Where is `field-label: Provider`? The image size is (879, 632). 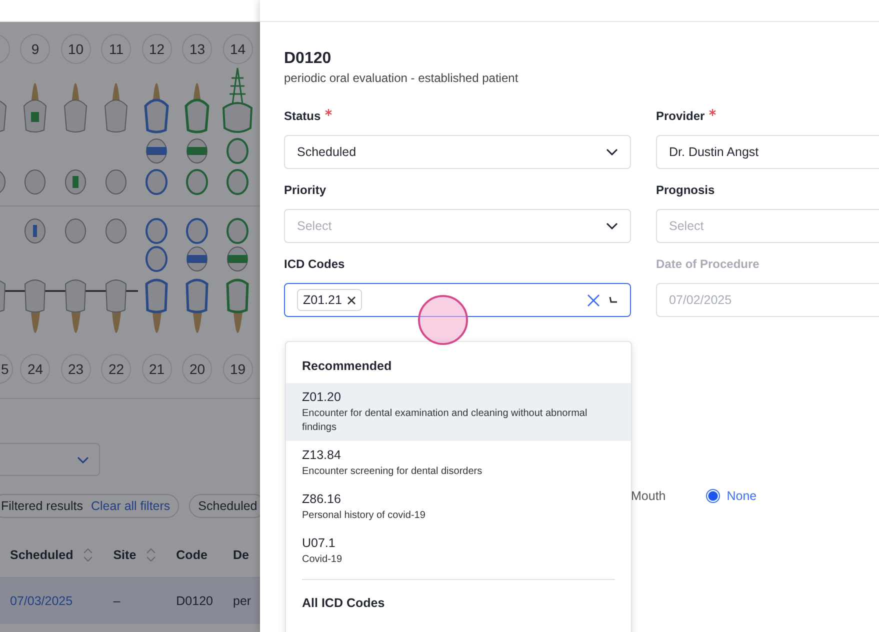
field-label: Provider is located at coordinates (680, 116).